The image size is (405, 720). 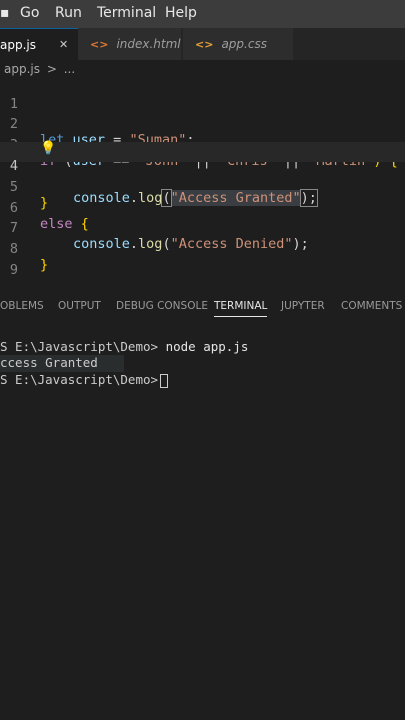 I want to click on breadcrumb-file: app.js, so click(x=22, y=69).